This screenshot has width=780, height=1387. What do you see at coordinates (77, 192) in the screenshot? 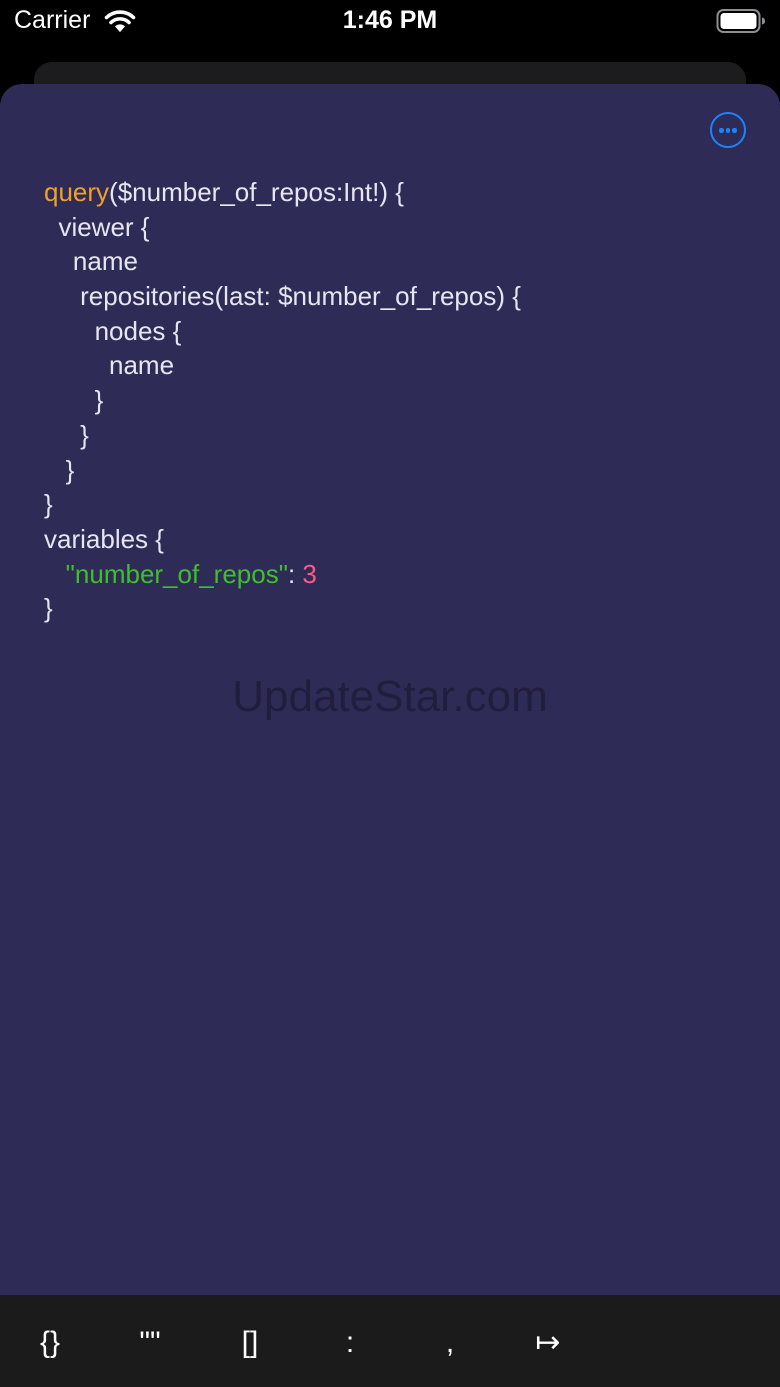
I see `code-token: query` at bounding box center [77, 192].